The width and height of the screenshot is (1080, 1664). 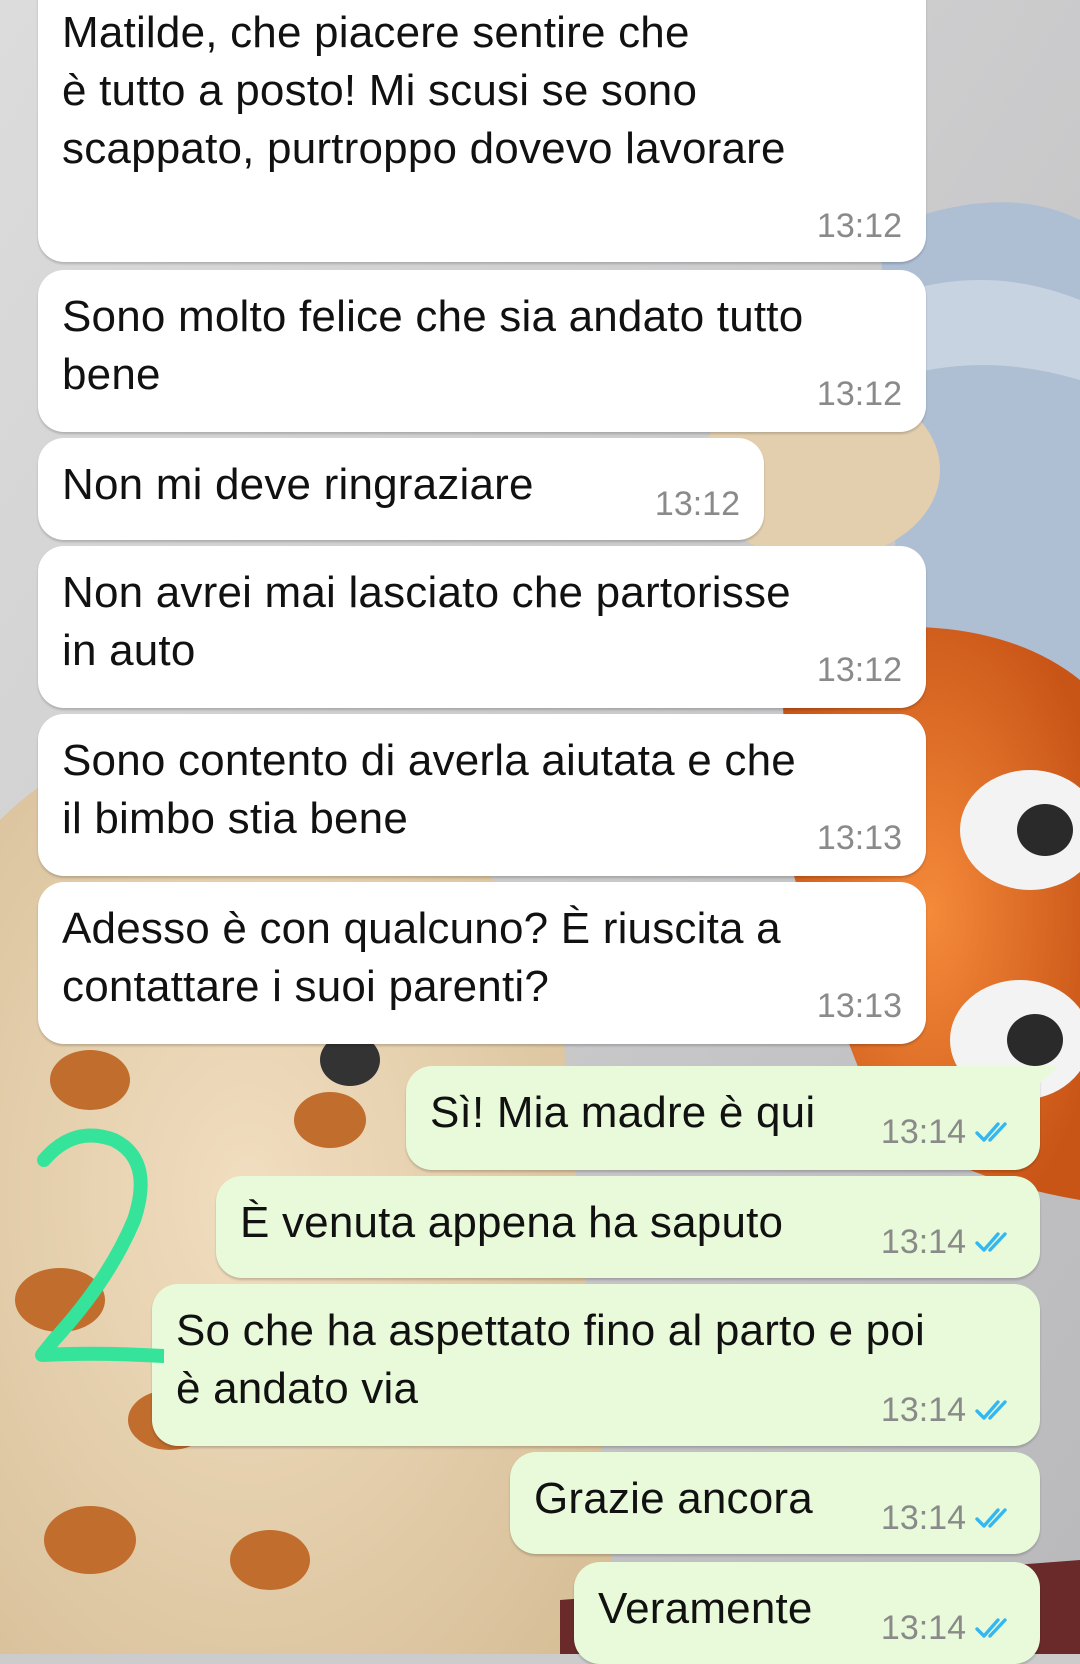 I want to click on message-text: Non mi deve ringraziare, so click(x=298, y=484).